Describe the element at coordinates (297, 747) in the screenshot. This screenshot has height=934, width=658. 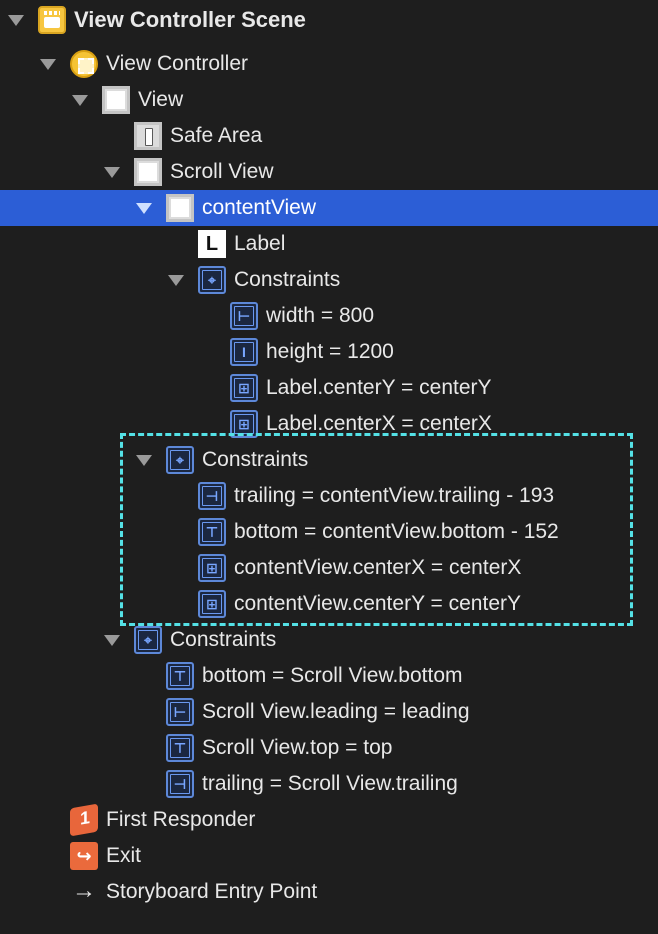
I see `row-label: Scroll View.top = top` at that location.